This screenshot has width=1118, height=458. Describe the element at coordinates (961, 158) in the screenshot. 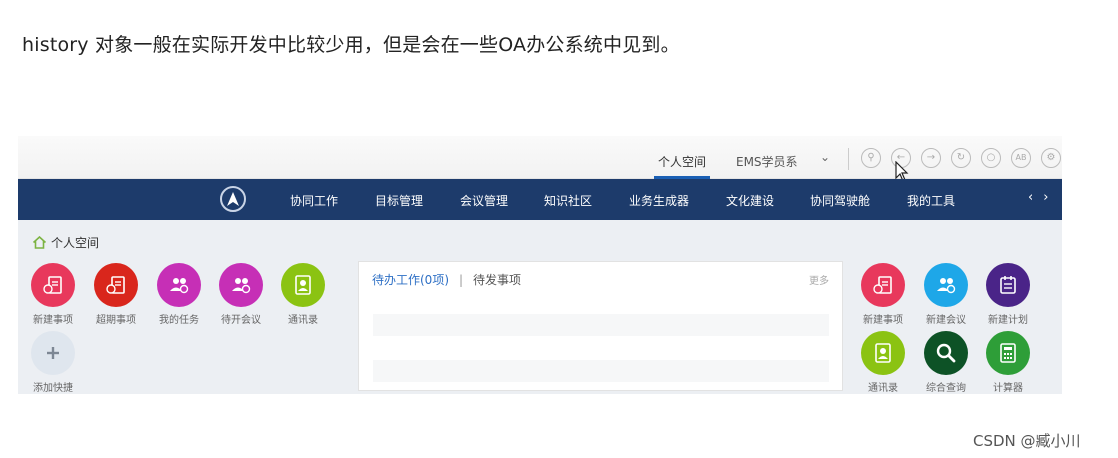

I see `refresh-icon: ↻` at that location.